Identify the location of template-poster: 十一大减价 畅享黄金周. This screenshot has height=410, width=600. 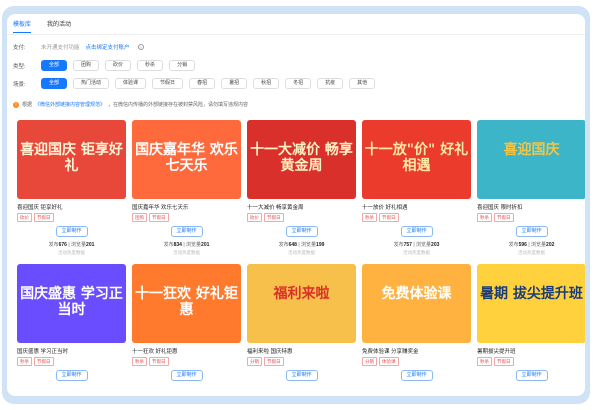
(301, 159).